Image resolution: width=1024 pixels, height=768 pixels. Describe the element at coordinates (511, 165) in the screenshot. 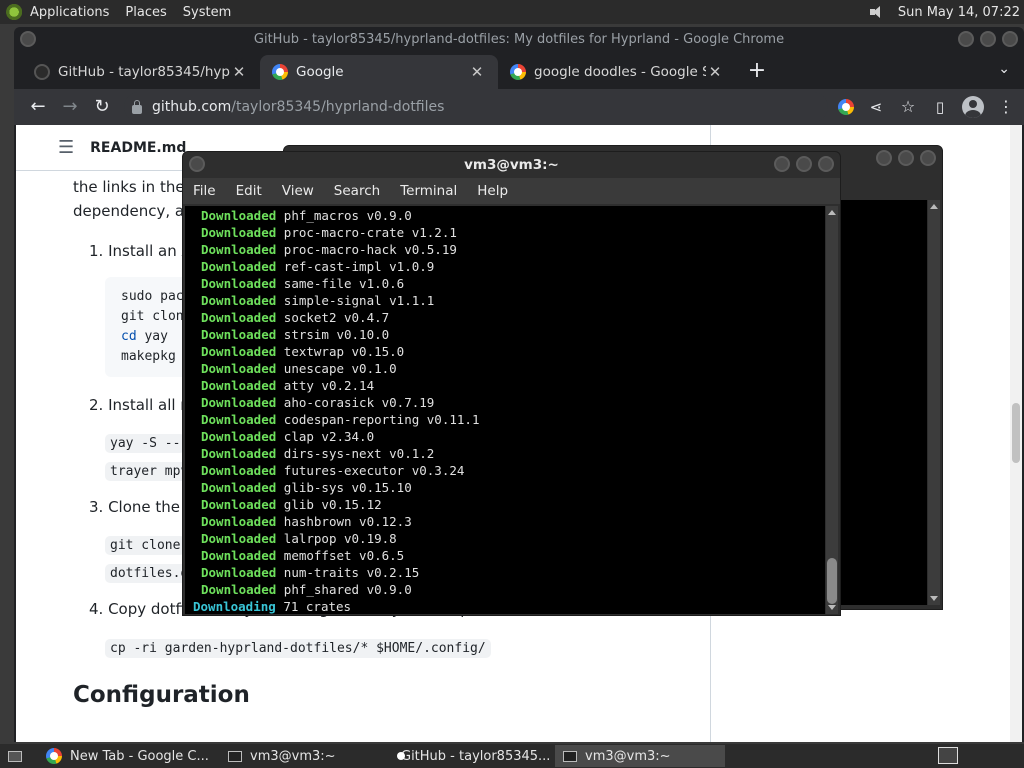

I see `terminal-titlebar: vm3@vm3:~` at that location.